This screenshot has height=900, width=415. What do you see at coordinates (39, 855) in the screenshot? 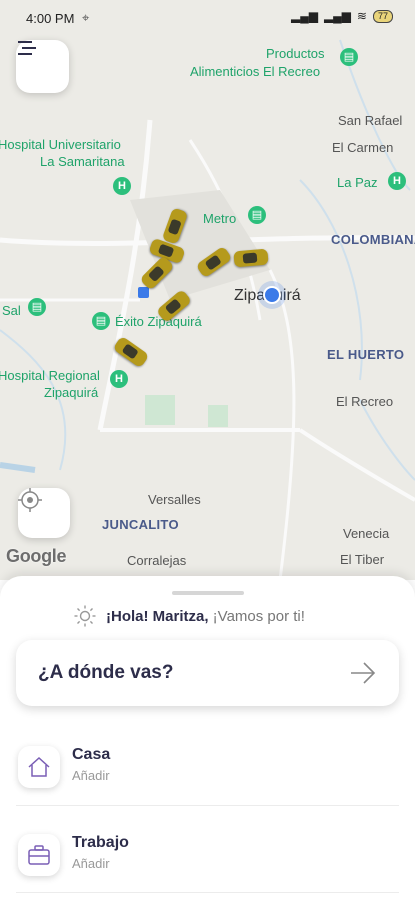
I see `briefcase-icon` at bounding box center [39, 855].